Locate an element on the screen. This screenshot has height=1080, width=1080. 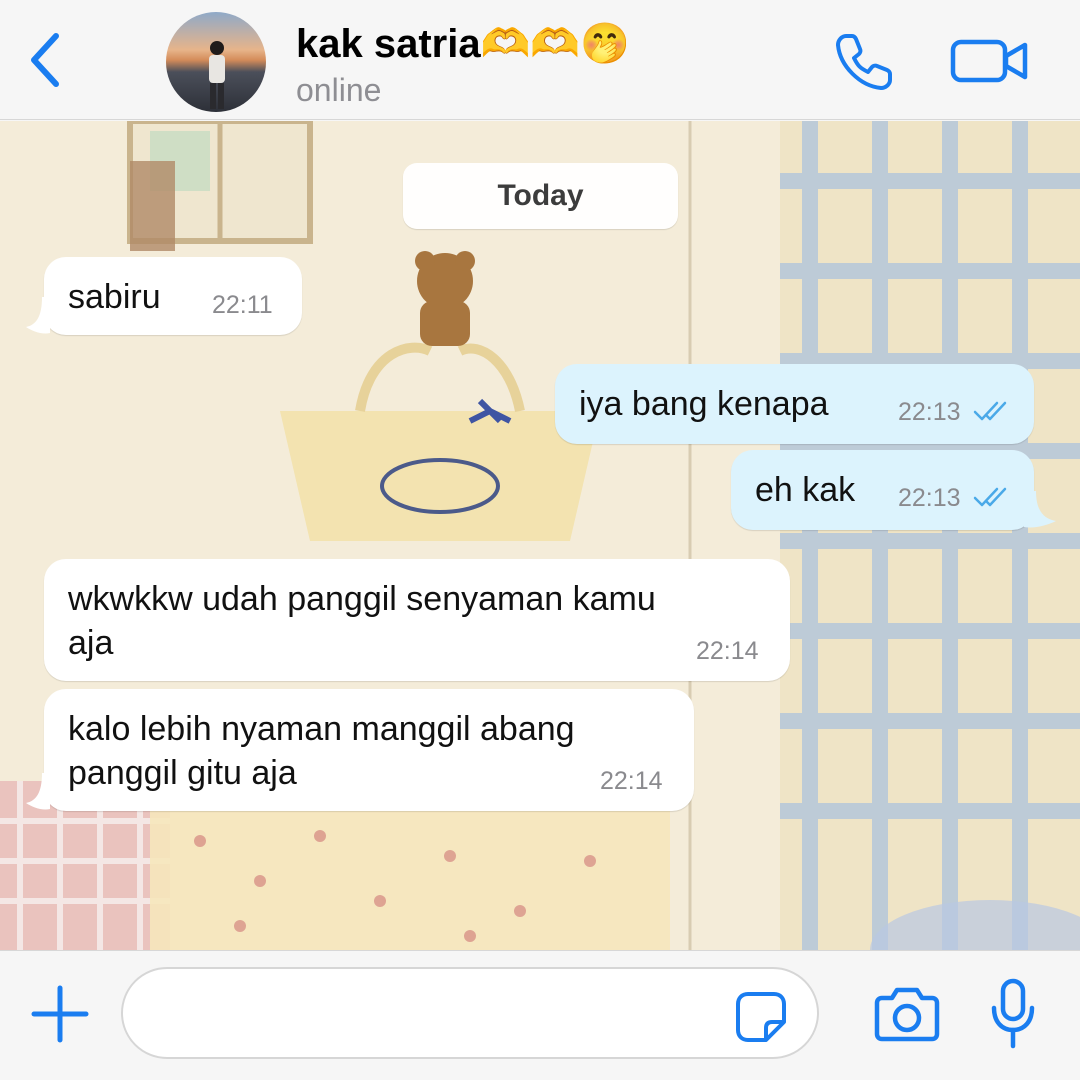
video-camera-icon is located at coordinates (990, 61).